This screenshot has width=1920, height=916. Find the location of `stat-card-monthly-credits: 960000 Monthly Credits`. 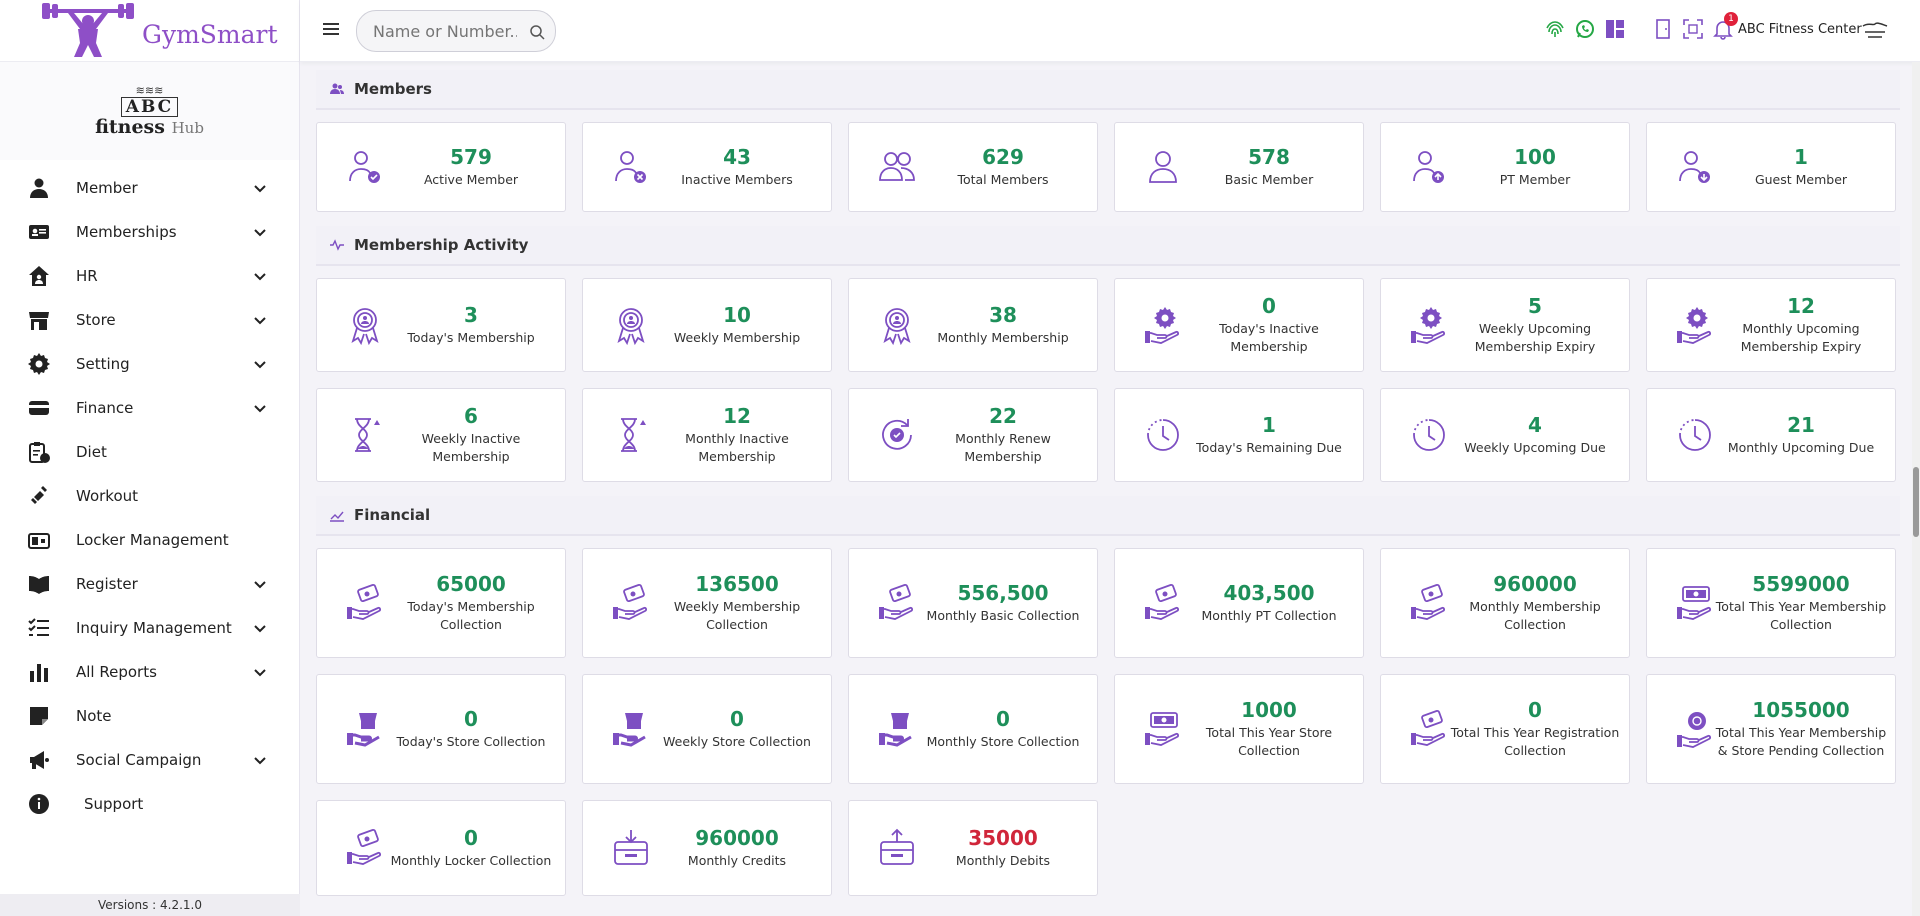

stat-card-monthly-credits: 960000 Monthly Credits is located at coordinates (707, 848).